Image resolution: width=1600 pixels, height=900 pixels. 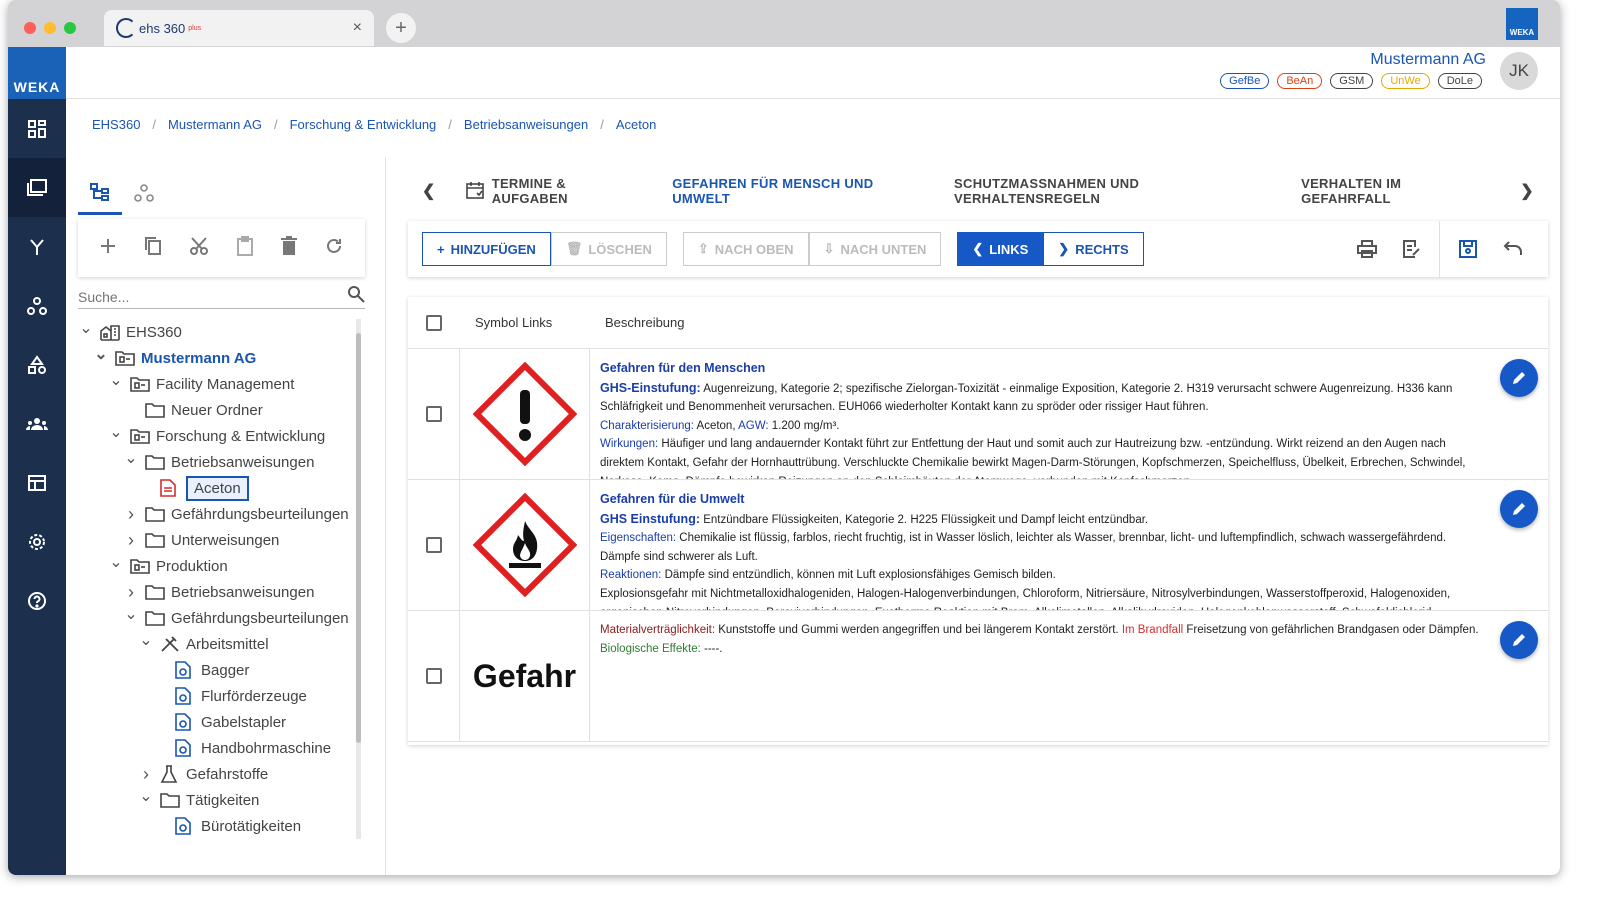 I want to click on shapes-icon, so click(x=37, y=364).